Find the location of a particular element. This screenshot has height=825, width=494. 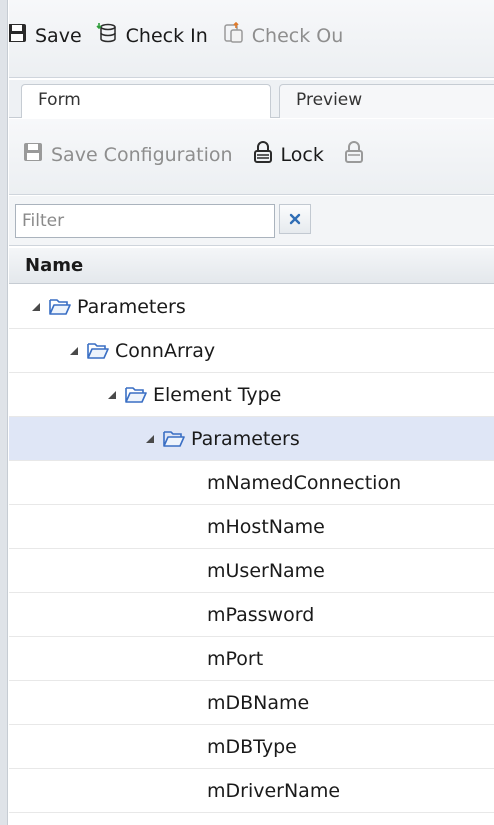

check-out-icon is located at coordinates (233, 35).